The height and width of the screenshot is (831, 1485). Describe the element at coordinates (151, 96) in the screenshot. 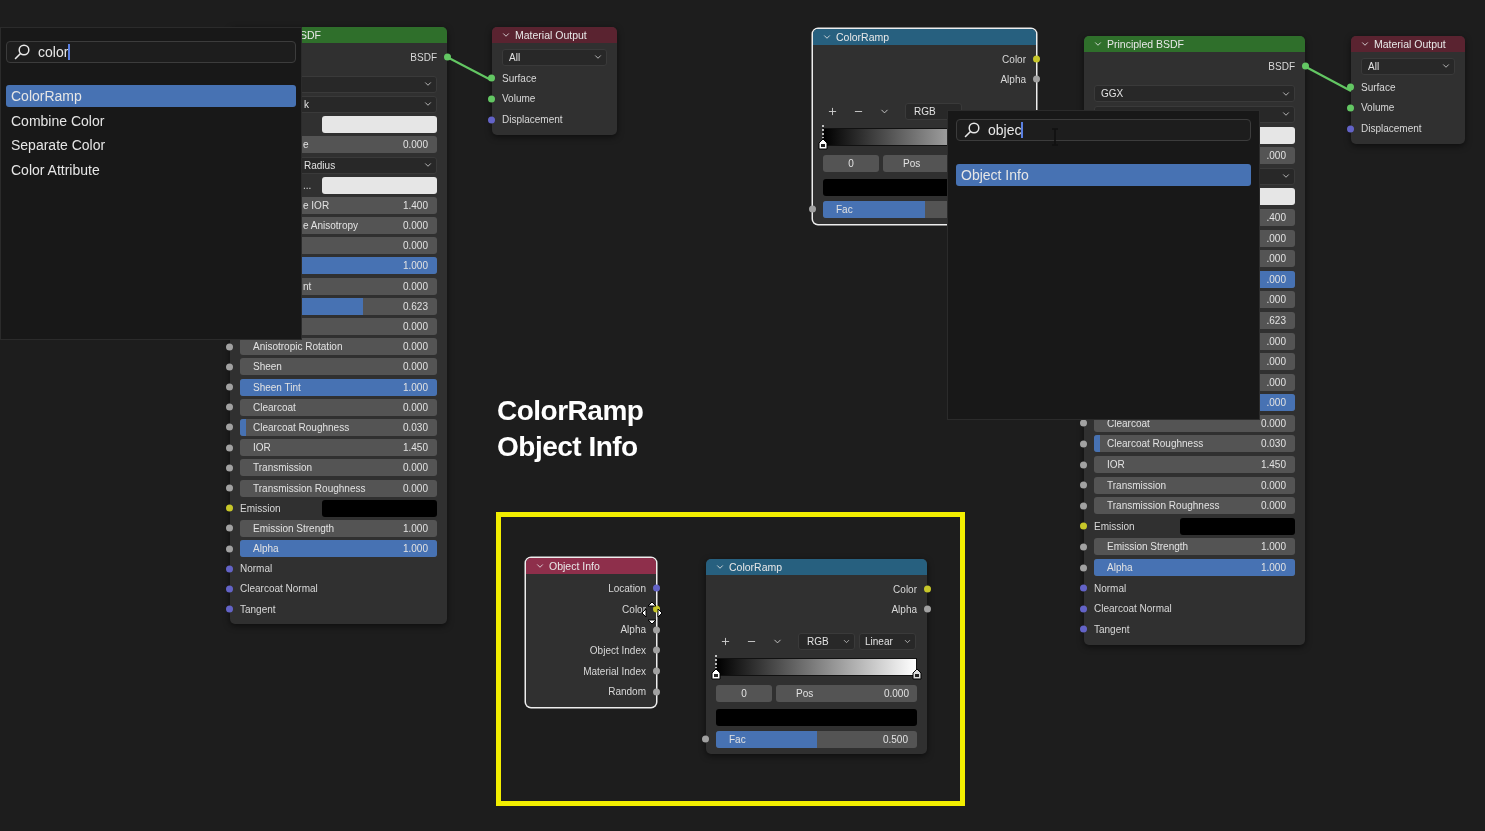

I see `search-result: ColorRamp` at that location.